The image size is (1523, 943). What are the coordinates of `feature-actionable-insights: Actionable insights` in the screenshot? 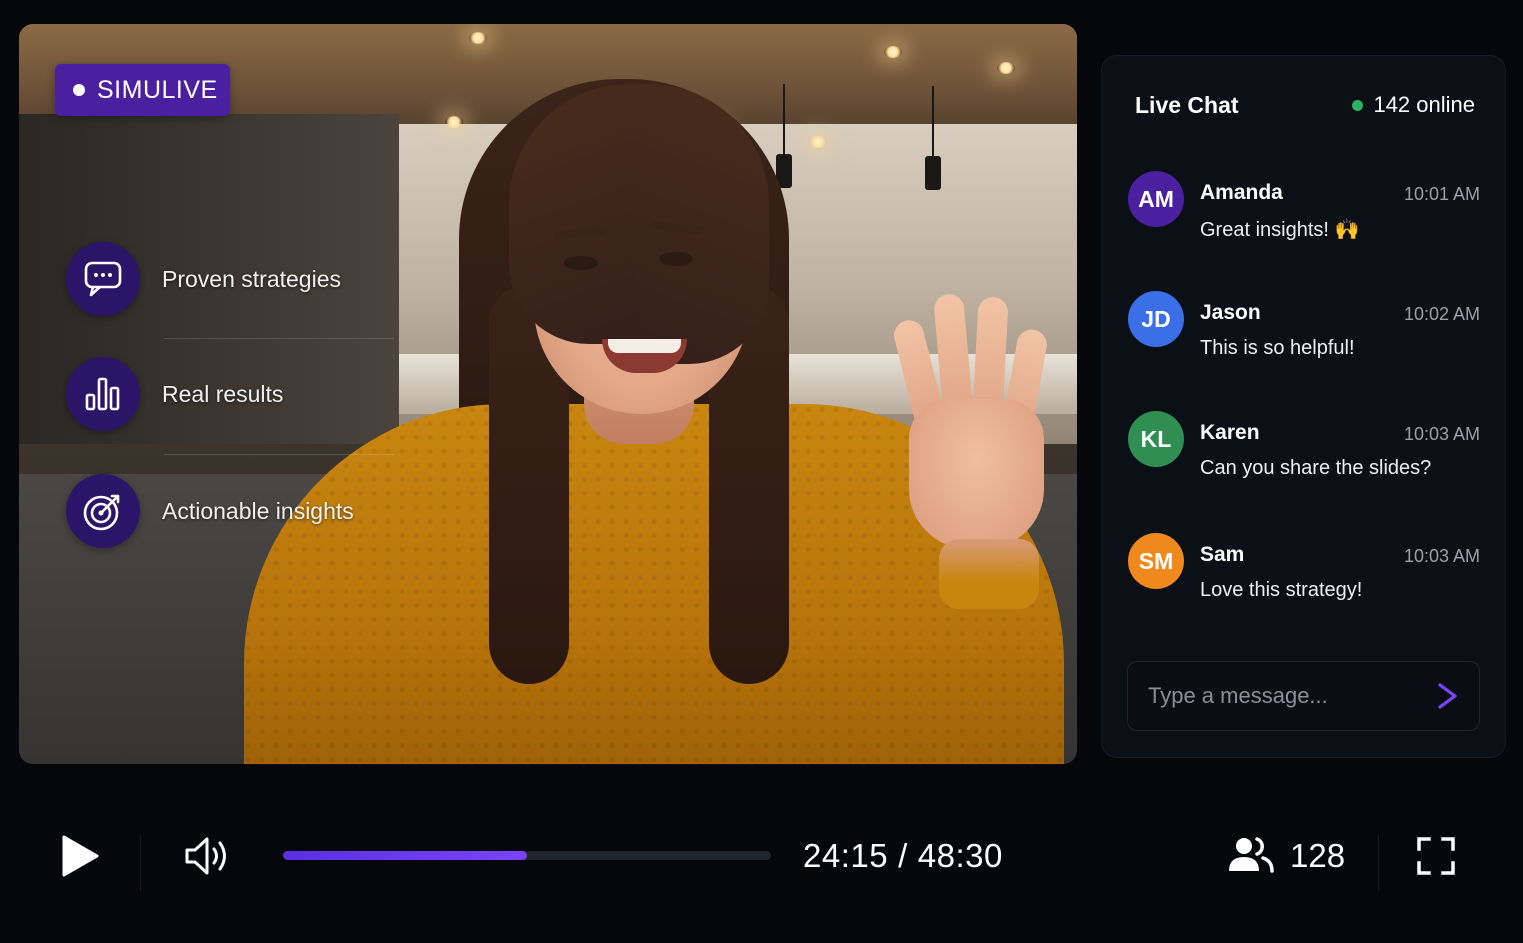 It's located at (210, 511).